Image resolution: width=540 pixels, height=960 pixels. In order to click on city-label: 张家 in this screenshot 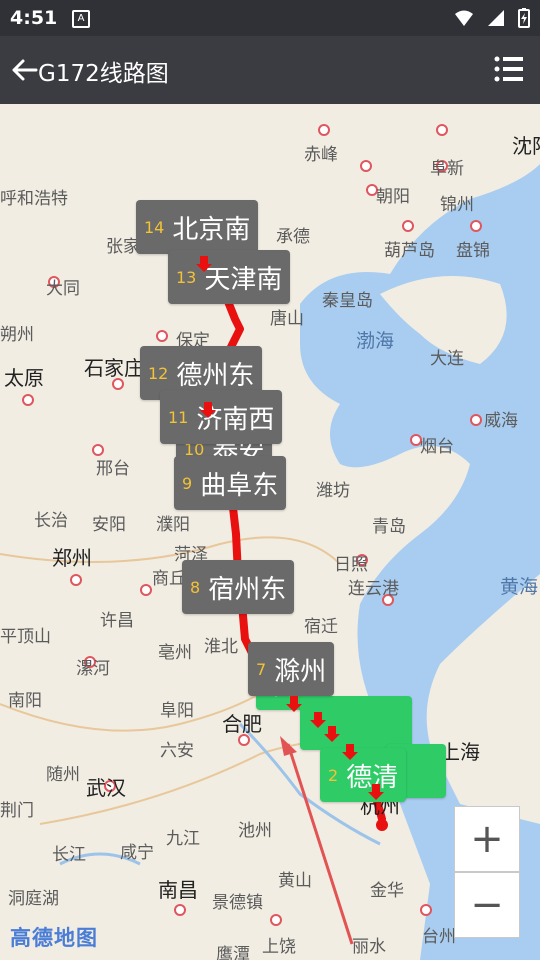, I will do `click(123, 247)`.